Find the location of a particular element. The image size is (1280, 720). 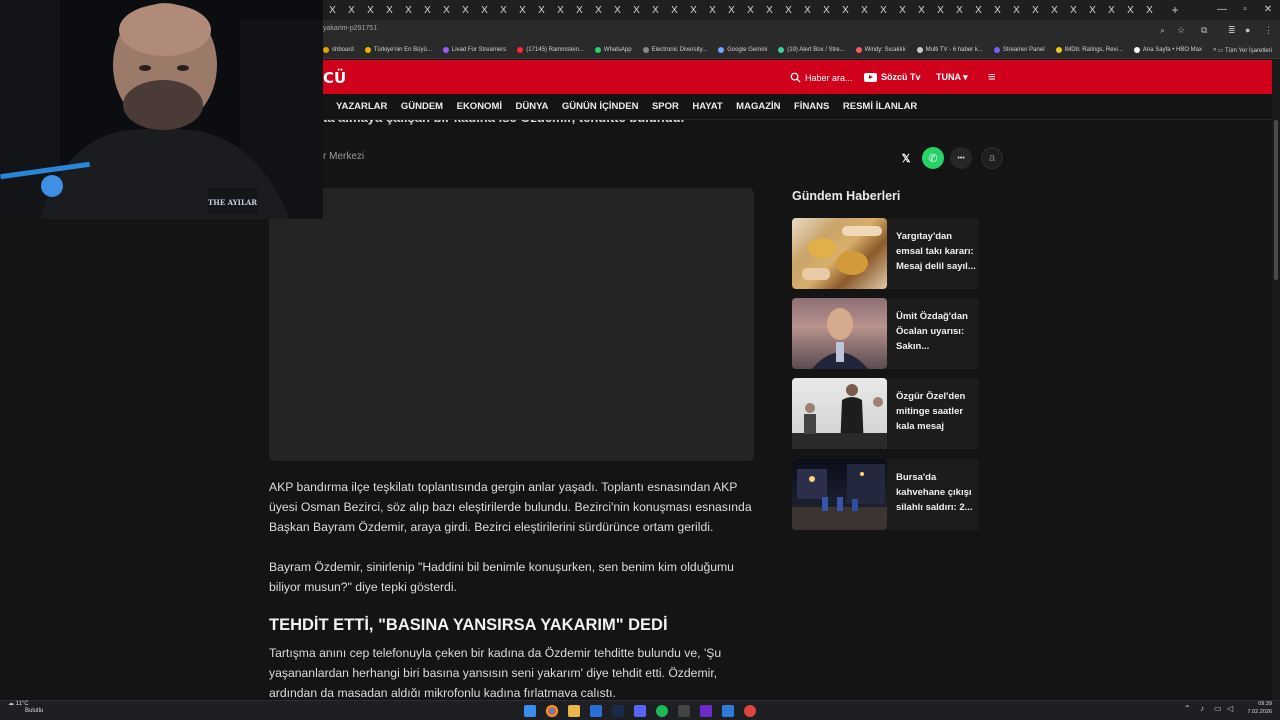

media-icon: ≣ is located at coordinates (1232, 30).